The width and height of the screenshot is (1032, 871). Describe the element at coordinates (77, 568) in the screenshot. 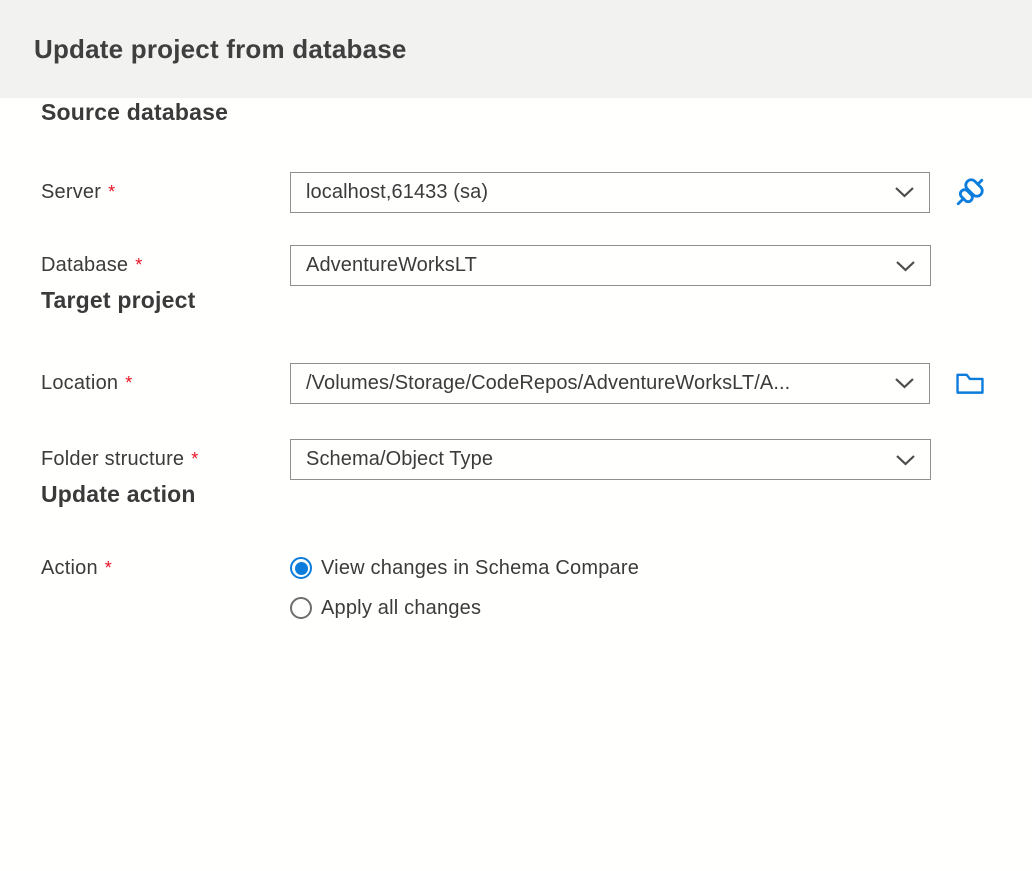

I see `action-label: Action *` at that location.